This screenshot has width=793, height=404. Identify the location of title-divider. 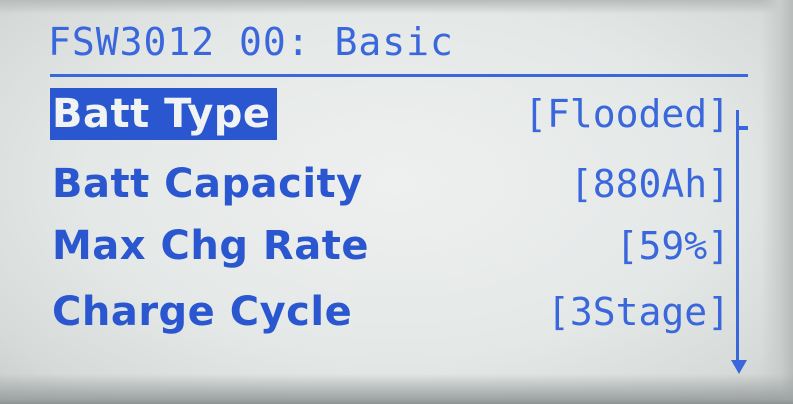
(399, 75).